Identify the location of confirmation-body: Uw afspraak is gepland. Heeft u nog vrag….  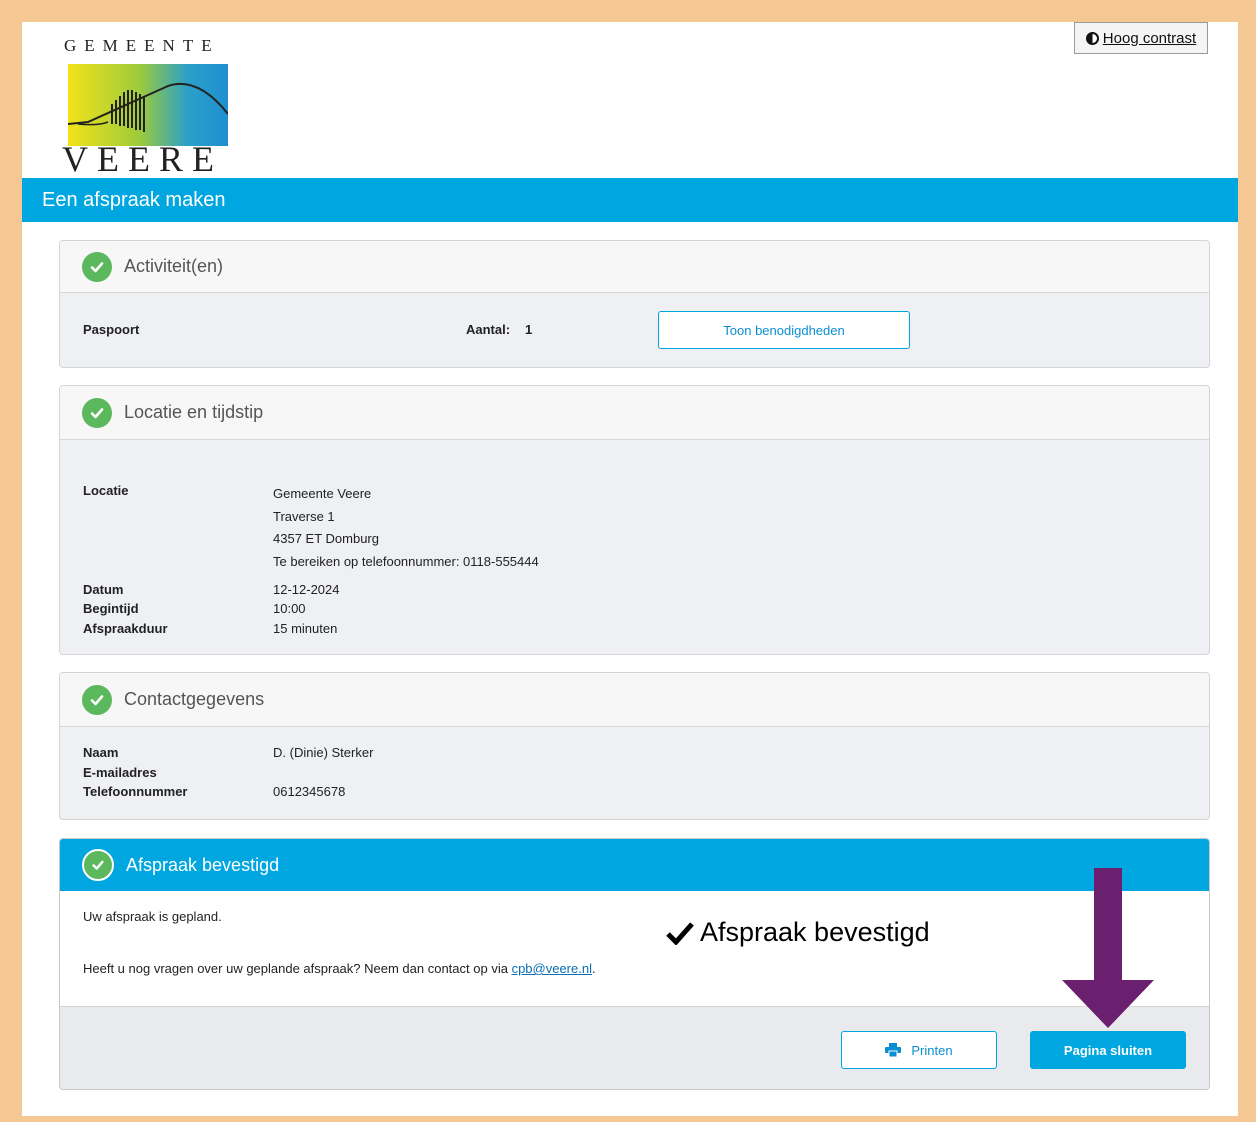
(634, 948).